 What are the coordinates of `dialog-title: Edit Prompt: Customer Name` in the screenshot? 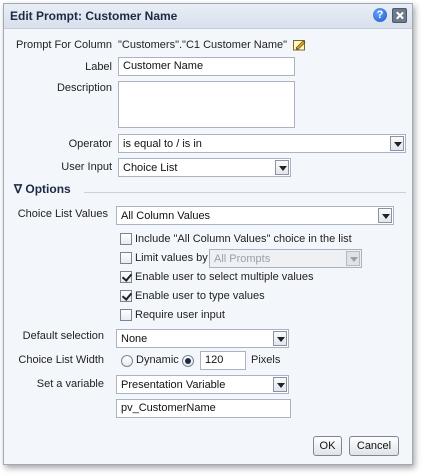 It's located at (94, 16).